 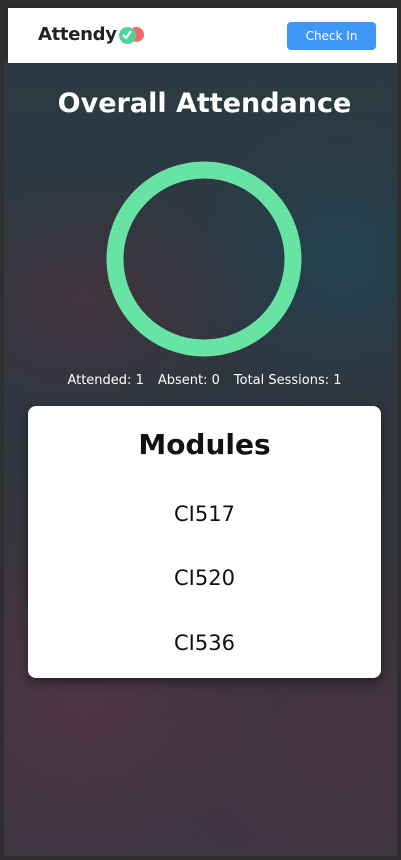 I want to click on attendance-stats: Attended: 1 Absent: 0 Total Sessions: 1, so click(x=202, y=380).